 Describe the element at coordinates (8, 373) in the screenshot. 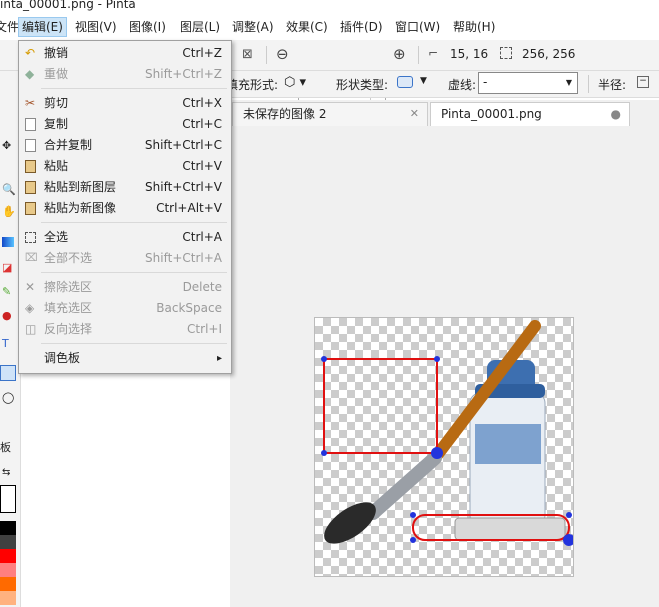

I see `rectangle-tool-icon` at that location.